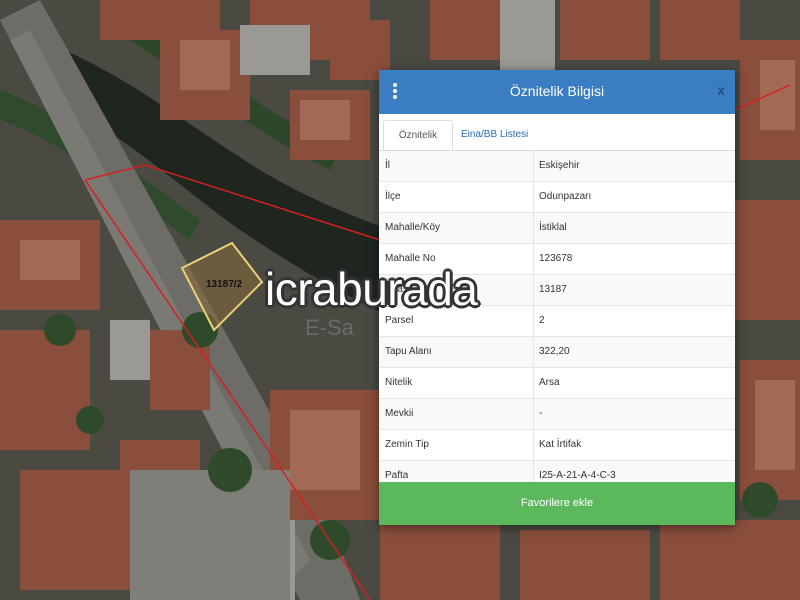  I want to click on row-key: İlçe, so click(393, 196).